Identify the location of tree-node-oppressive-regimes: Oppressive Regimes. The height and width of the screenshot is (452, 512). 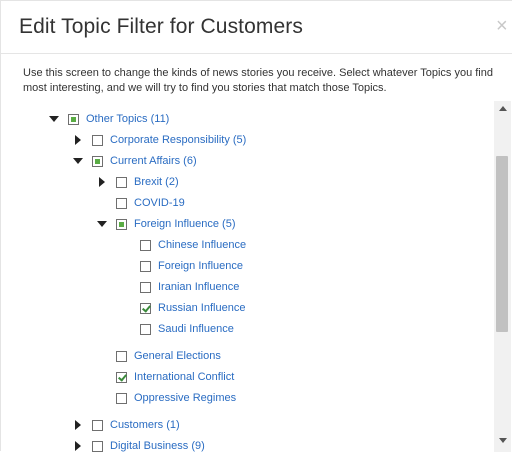
(165, 398).